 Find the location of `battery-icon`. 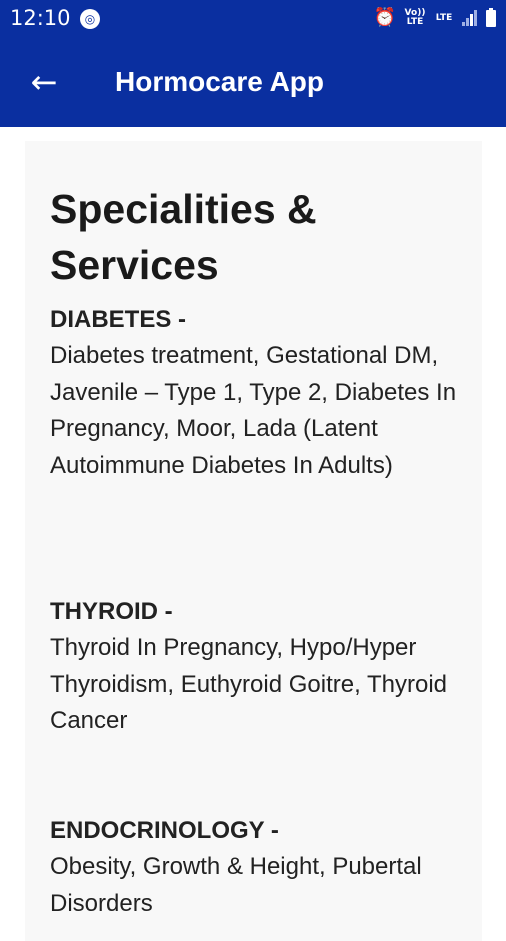

battery-icon is located at coordinates (491, 17).